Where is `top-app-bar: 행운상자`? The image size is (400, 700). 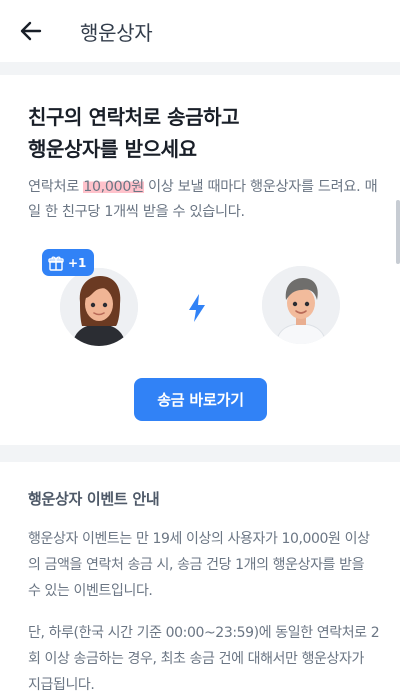 top-app-bar: 행운상자 is located at coordinates (200, 31).